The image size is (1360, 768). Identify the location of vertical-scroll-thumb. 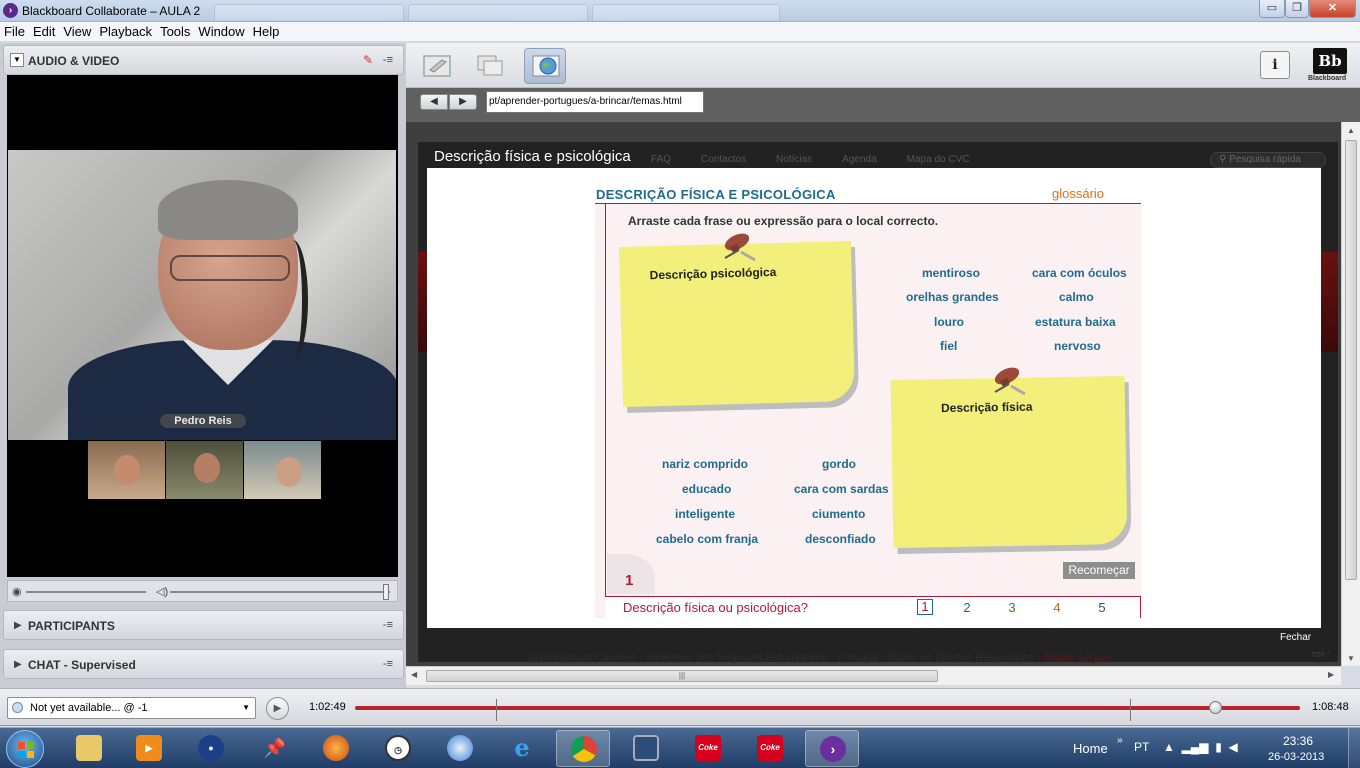
(1351, 360).